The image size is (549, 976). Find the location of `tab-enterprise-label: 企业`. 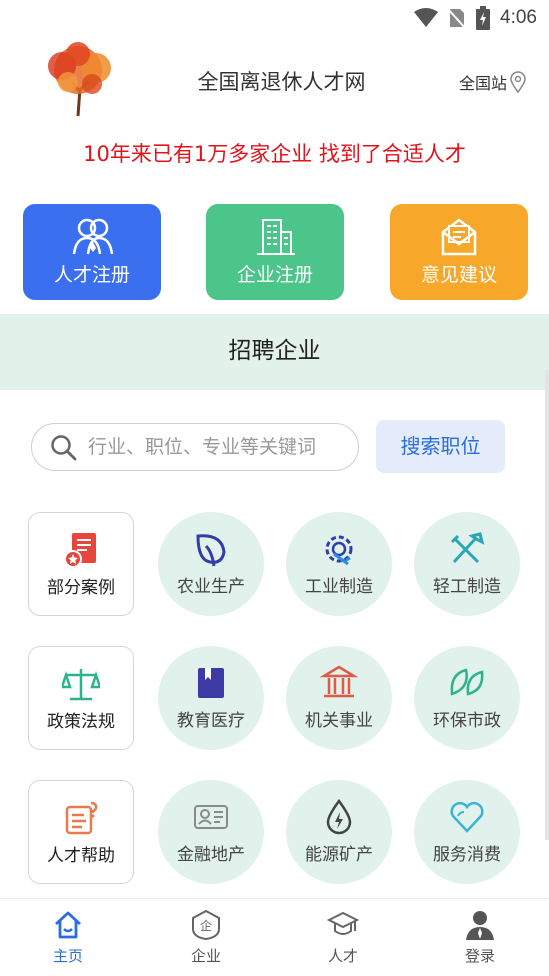

tab-enterprise-label: 企业 is located at coordinates (205, 956).